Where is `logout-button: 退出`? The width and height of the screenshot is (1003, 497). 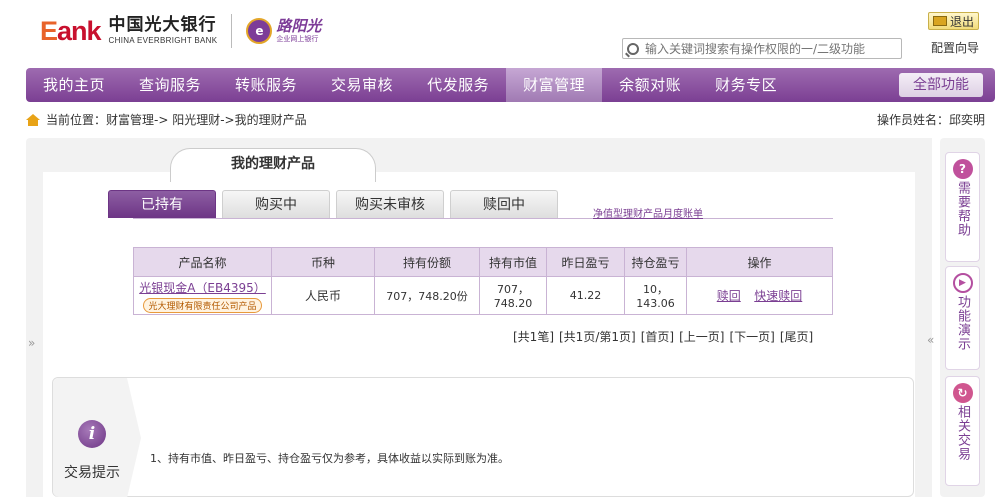 logout-button: 退出 is located at coordinates (954, 21).